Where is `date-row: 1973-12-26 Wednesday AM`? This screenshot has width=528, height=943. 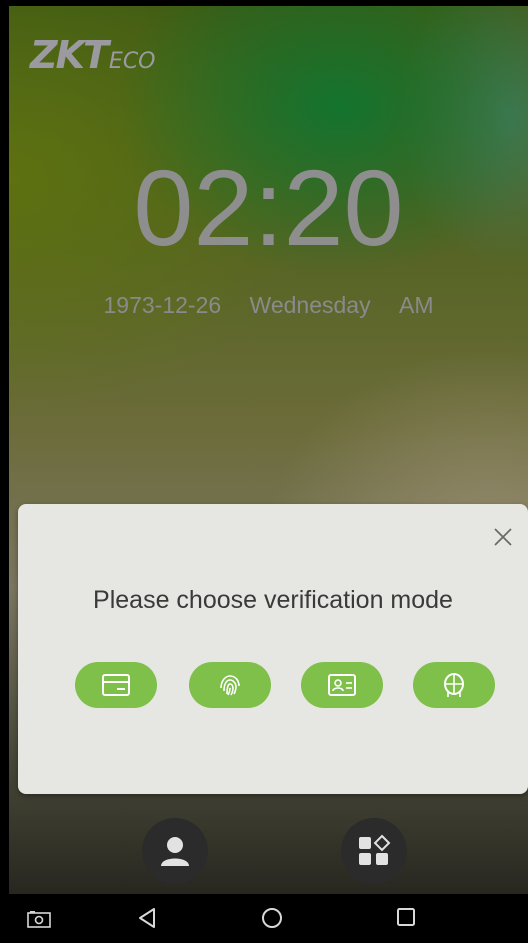 date-row: 1973-12-26 Wednesday AM is located at coordinates (268, 305).